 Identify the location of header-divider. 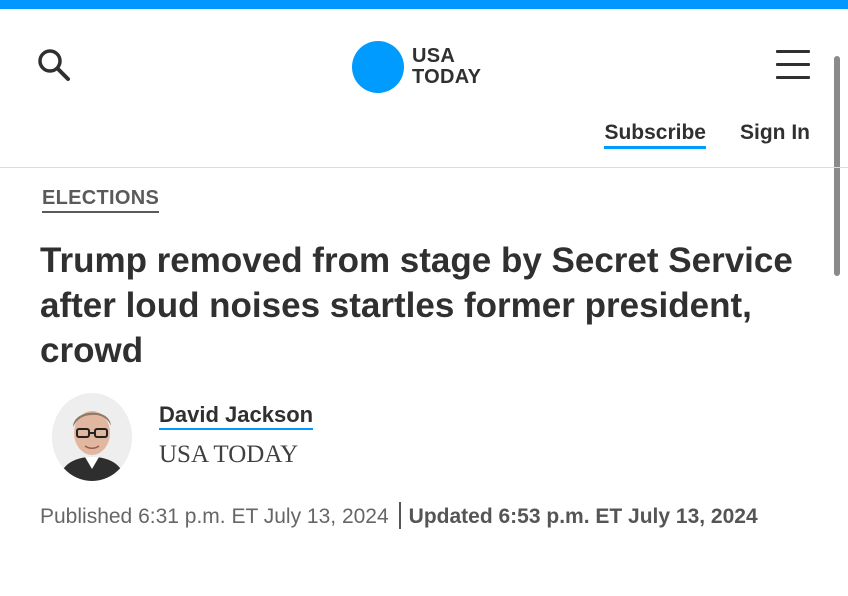
(424, 167).